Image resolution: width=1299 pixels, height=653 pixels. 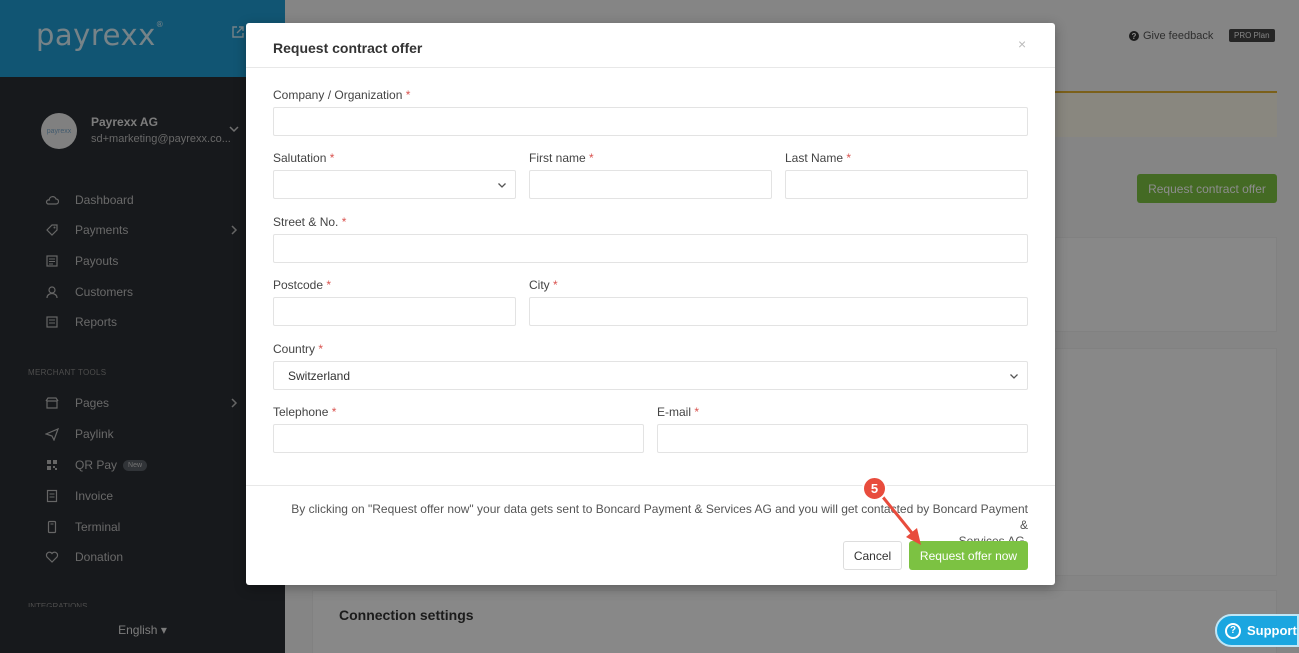 What do you see at coordinates (1022, 44) in the screenshot?
I see `close-icon: ×` at bounding box center [1022, 44].